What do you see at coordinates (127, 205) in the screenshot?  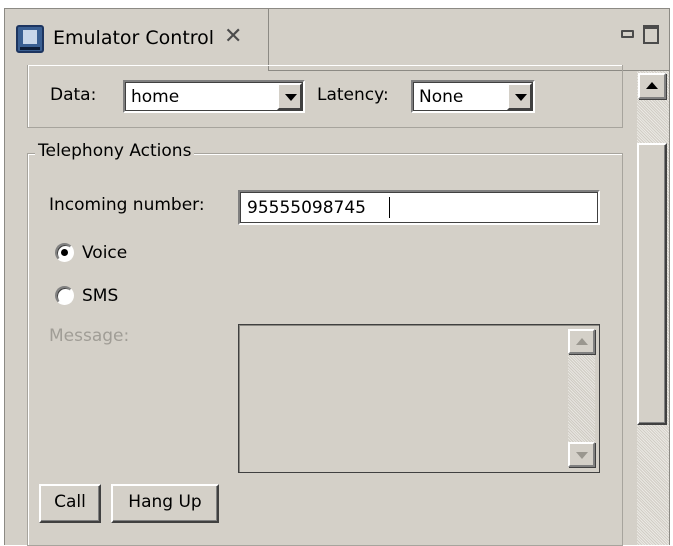 I see `incoming-number-label: Incoming number:` at bounding box center [127, 205].